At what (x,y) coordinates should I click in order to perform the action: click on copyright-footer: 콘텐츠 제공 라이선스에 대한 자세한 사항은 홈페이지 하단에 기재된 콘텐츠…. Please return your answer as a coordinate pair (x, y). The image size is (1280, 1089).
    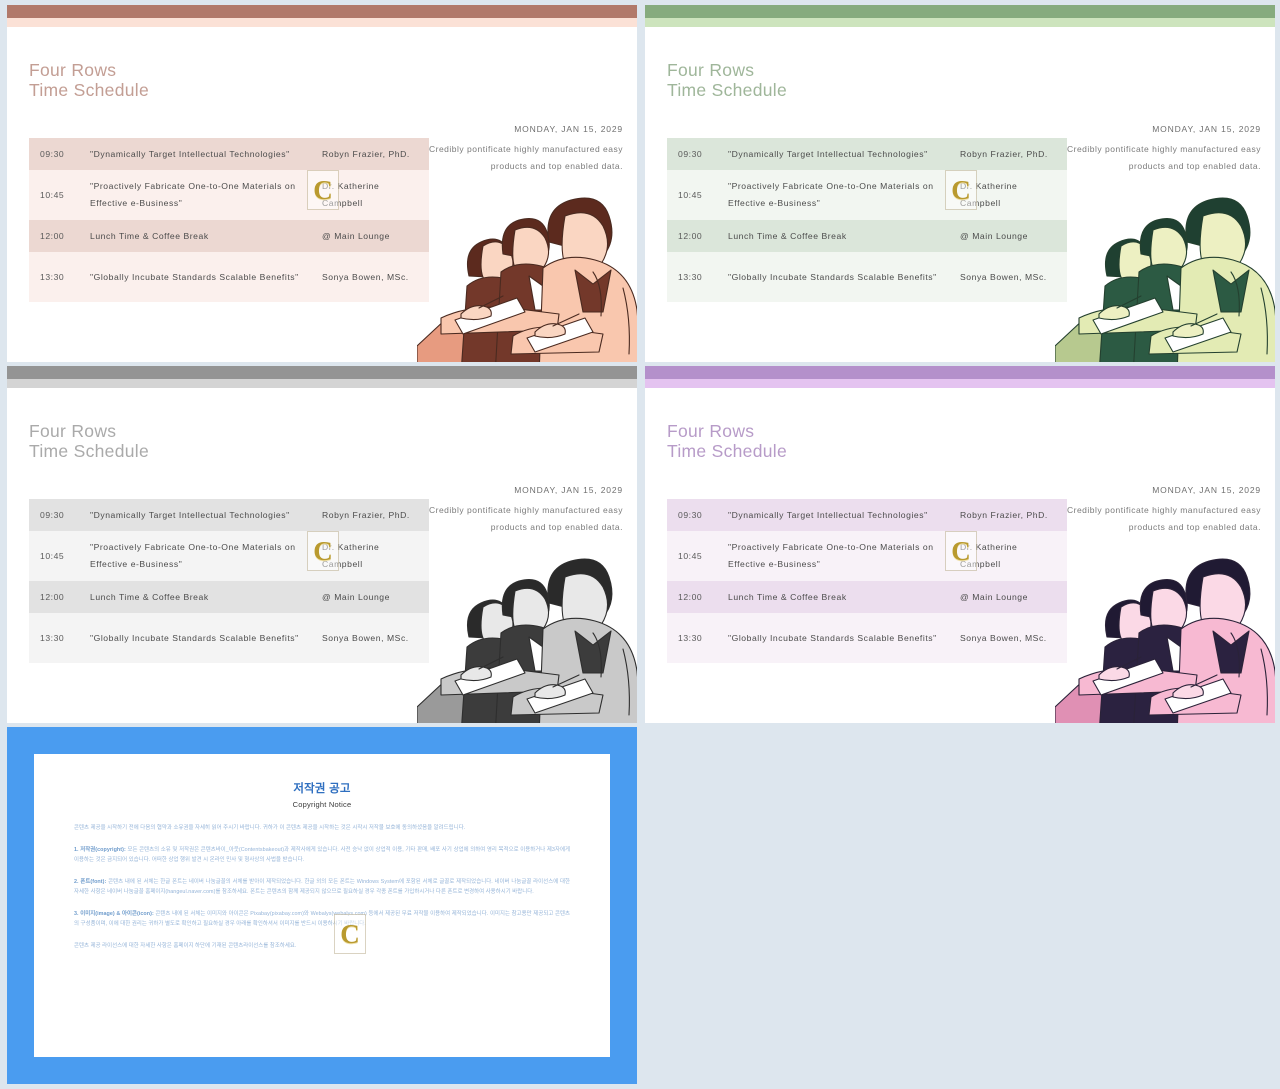
    Looking at the image, I should click on (185, 945).